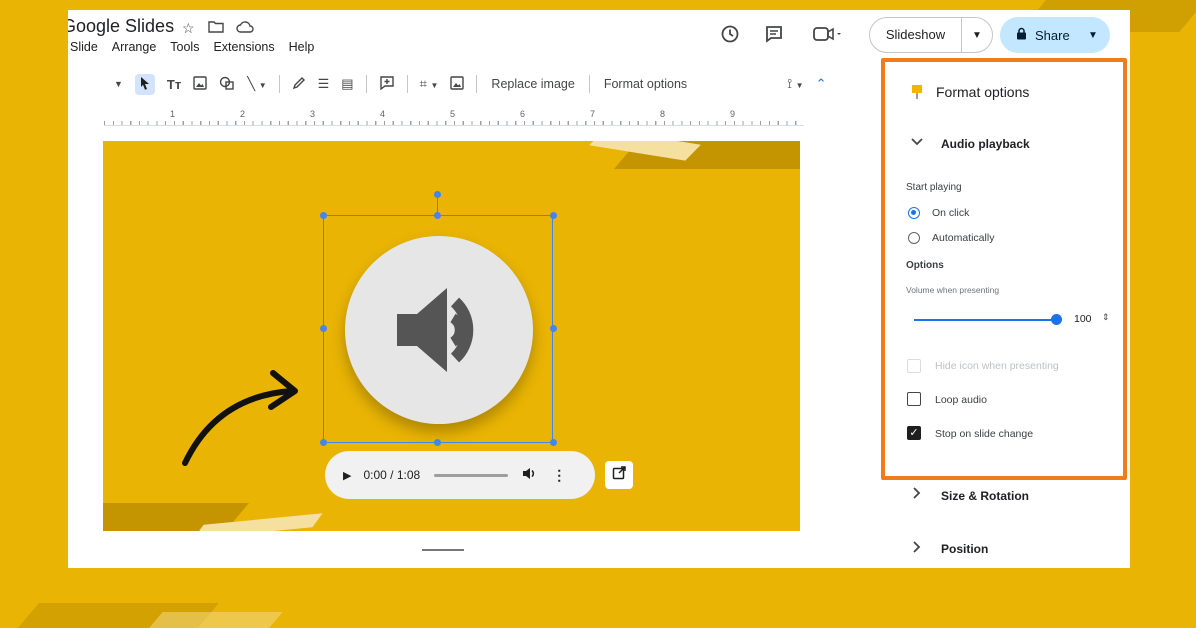 The width and height of the screenshot is (1196, 628). What do you see at coordinates (188, 28) in the screenshot?
I see `star-icon: ☆` at bounding box center [188, 28].